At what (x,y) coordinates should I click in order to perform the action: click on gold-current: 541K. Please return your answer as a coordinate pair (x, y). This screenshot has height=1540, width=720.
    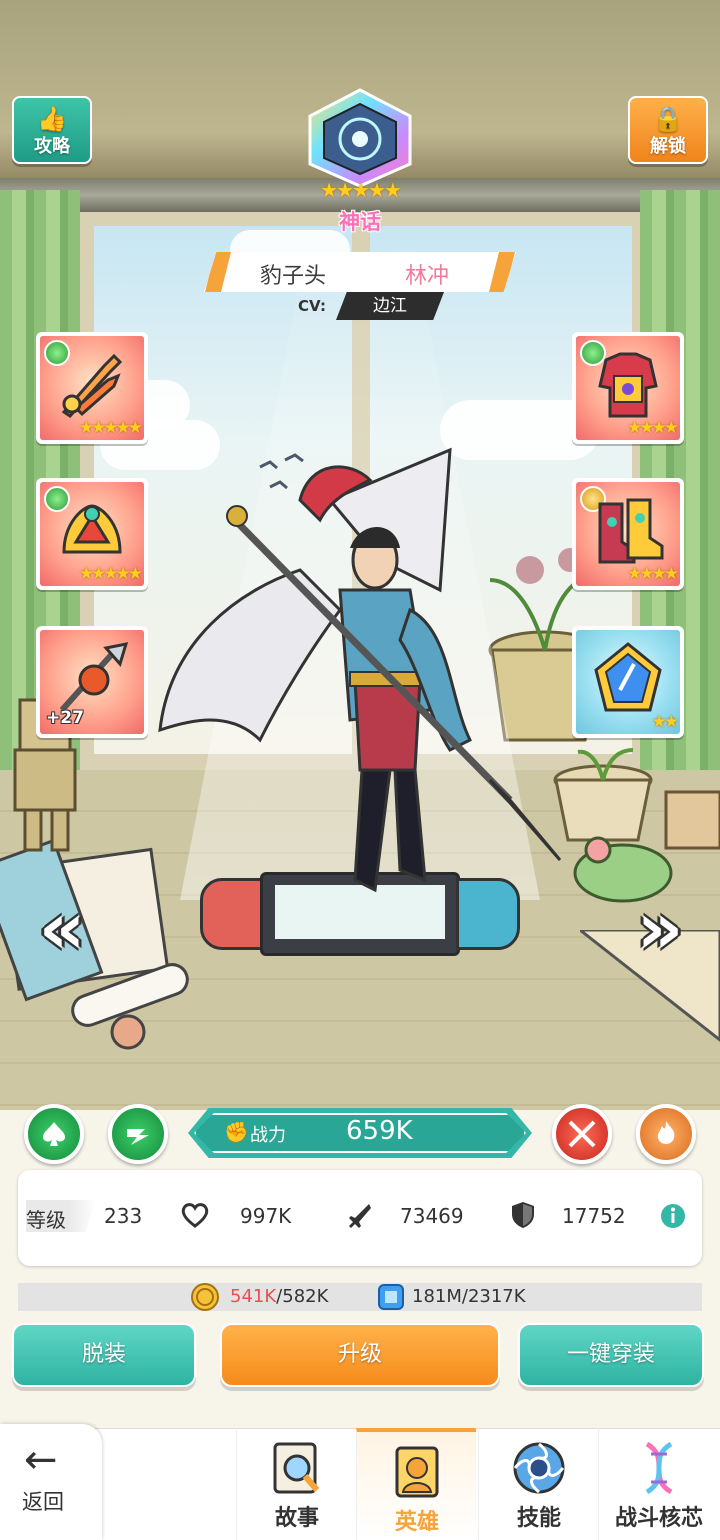
    Looking at the image, I should click on (253, 1296).